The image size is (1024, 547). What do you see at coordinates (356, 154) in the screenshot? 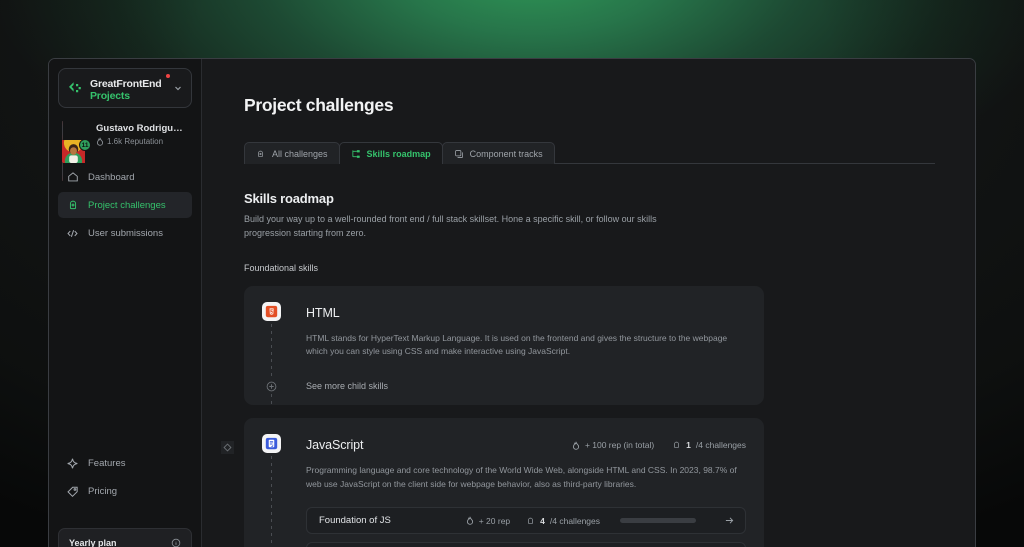
I see `roadmap-icon` at bounding box center [356, 154].